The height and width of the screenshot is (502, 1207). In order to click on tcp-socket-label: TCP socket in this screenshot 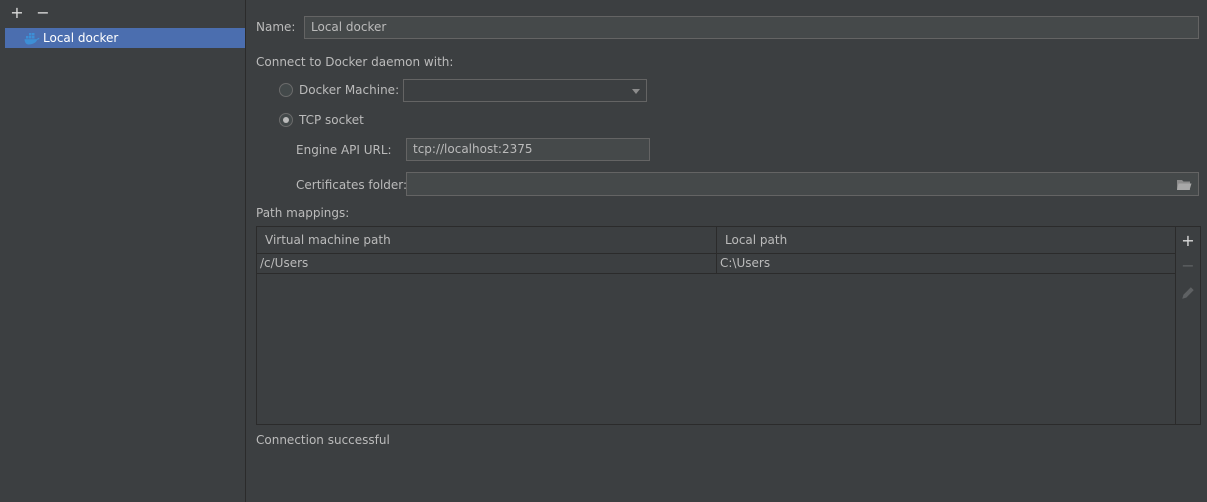, I will do `click(331, 120)`.